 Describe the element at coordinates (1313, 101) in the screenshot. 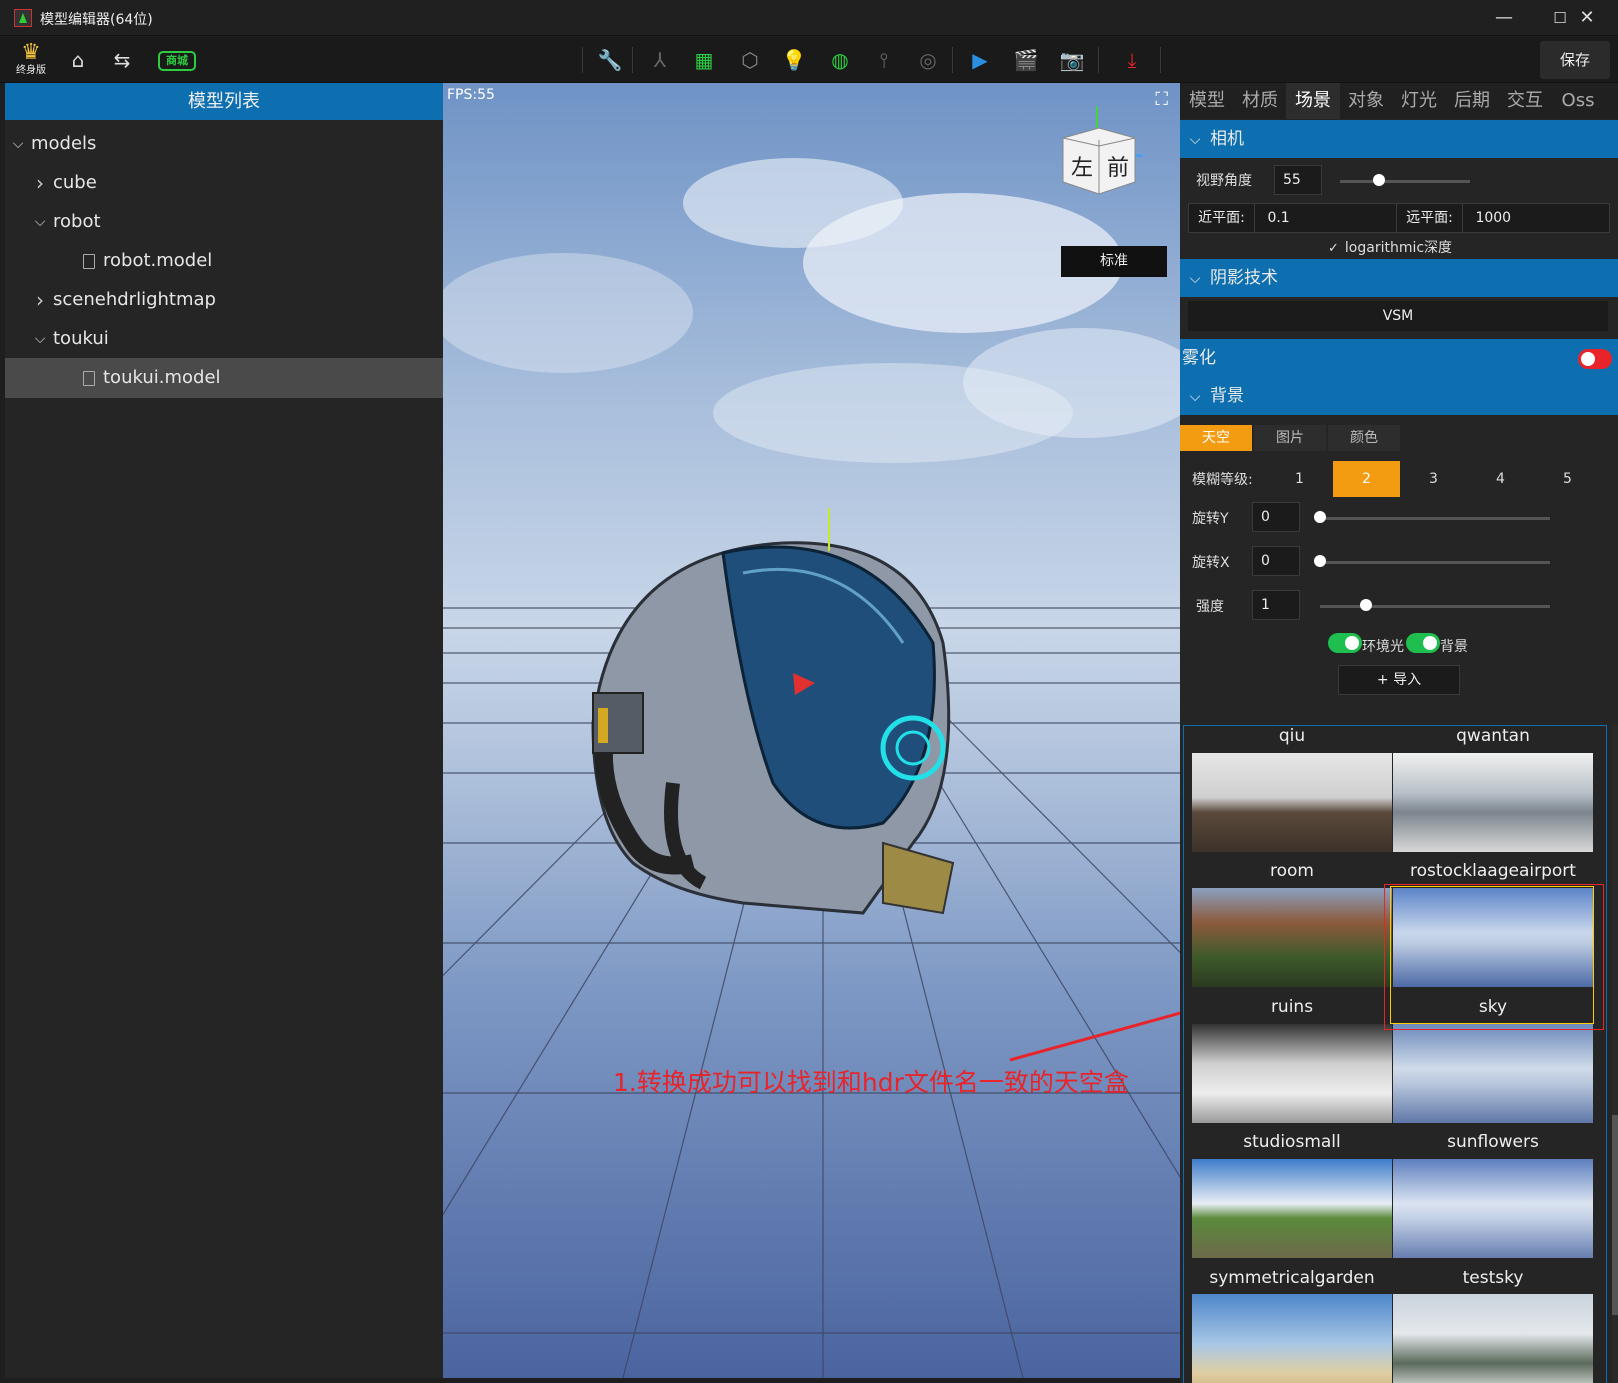

I see `tab-2: 场景` at that location.